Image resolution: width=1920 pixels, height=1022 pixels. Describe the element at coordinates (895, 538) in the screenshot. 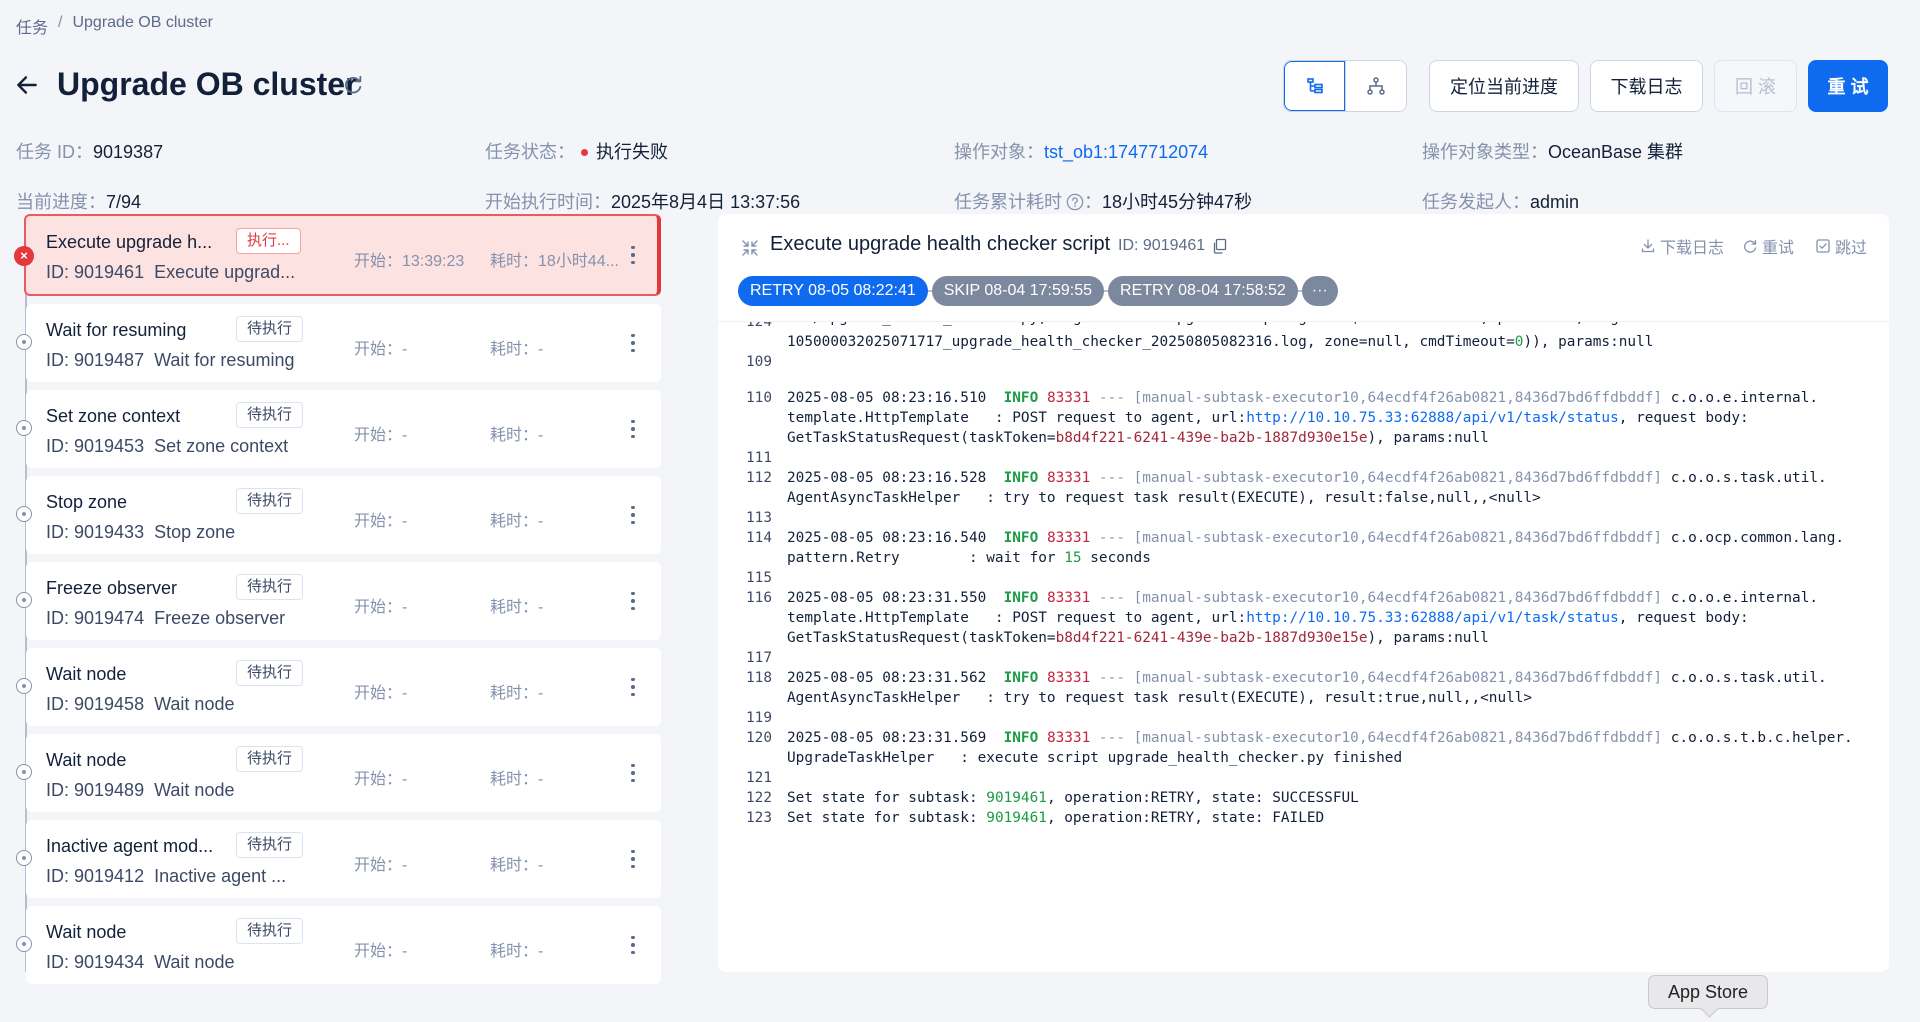

I see `log-token: 2025-08-05 08:23:16.540` at that location.